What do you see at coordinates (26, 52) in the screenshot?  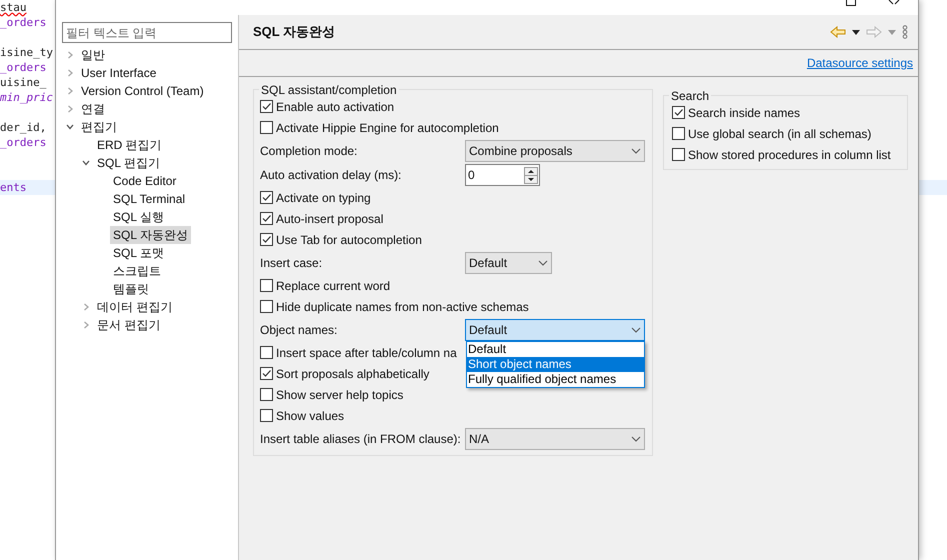 I see `code-text: isine_ty` at bounding box center [26, 52].